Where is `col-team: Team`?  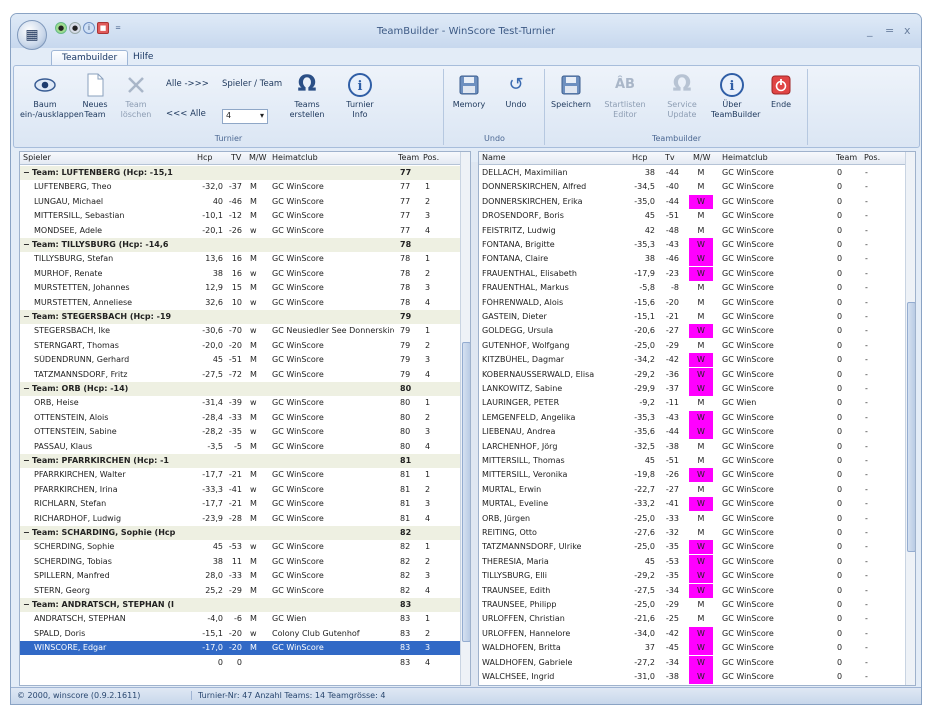 col-team: Team is located at coordinates (408, 157).